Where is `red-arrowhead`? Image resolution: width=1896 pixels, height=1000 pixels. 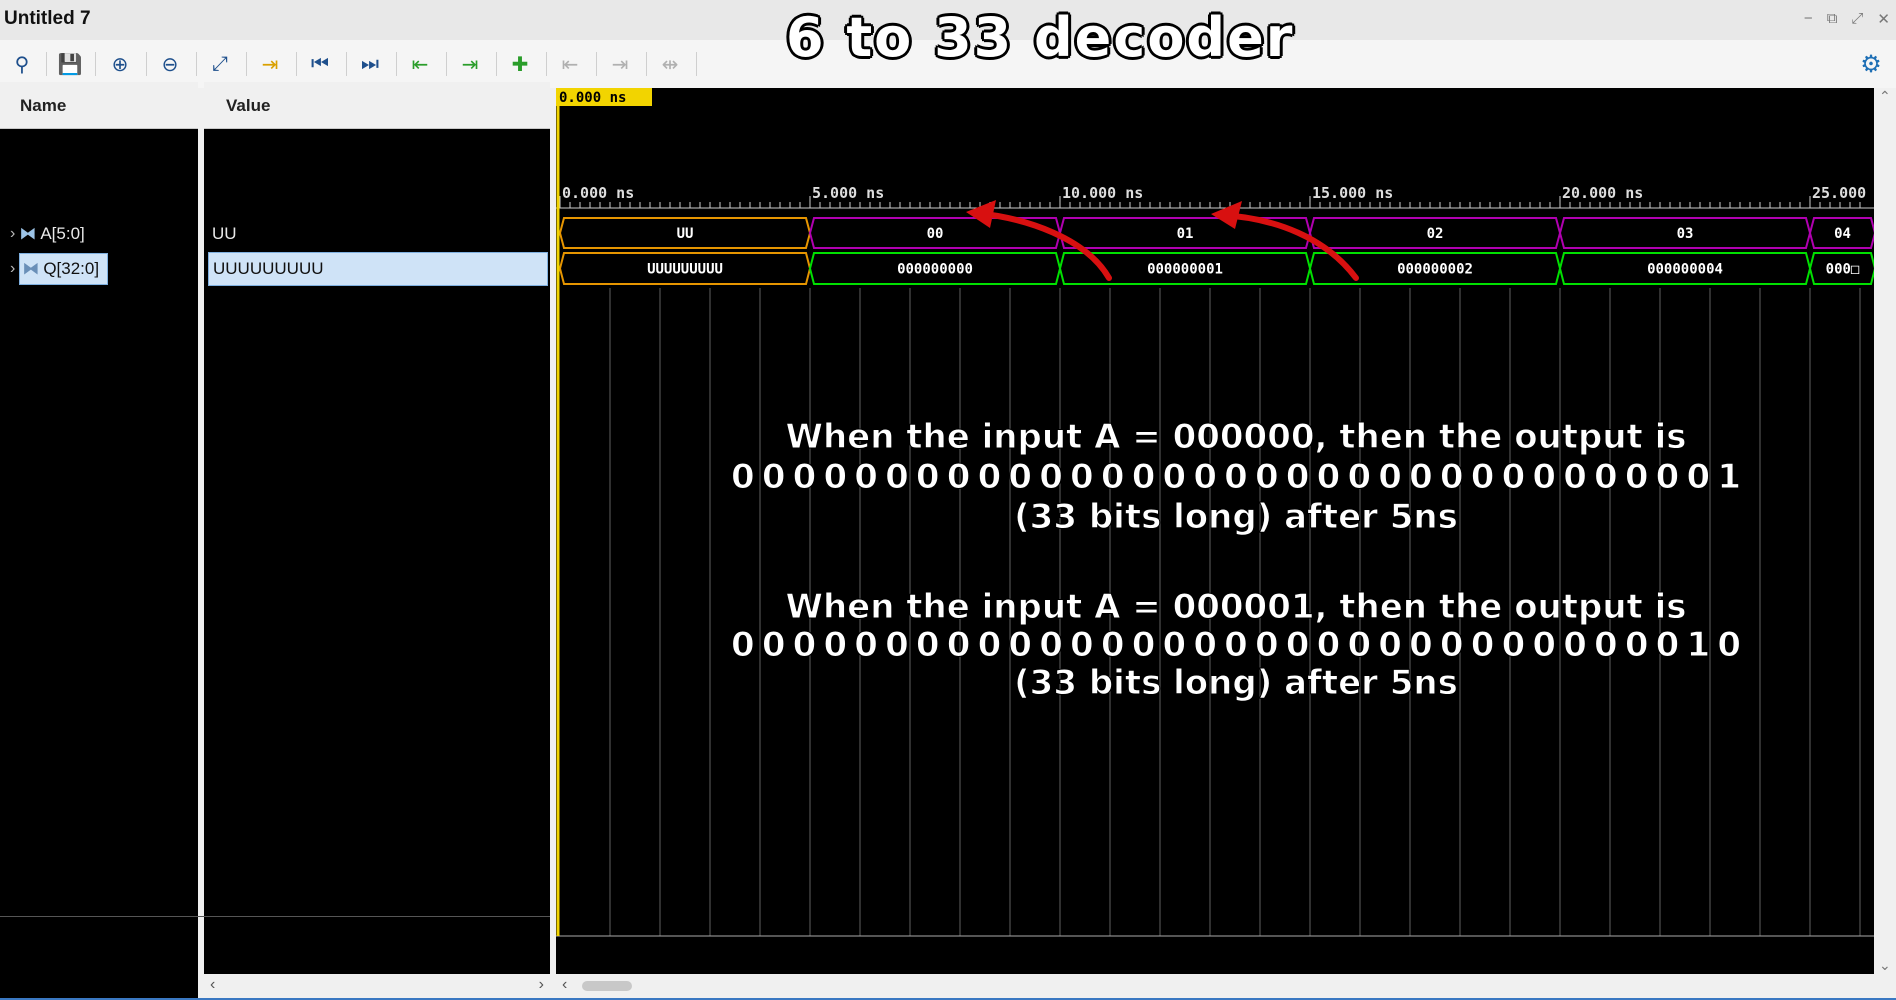 red-arrowhead is located at coordinates (1226, 215).